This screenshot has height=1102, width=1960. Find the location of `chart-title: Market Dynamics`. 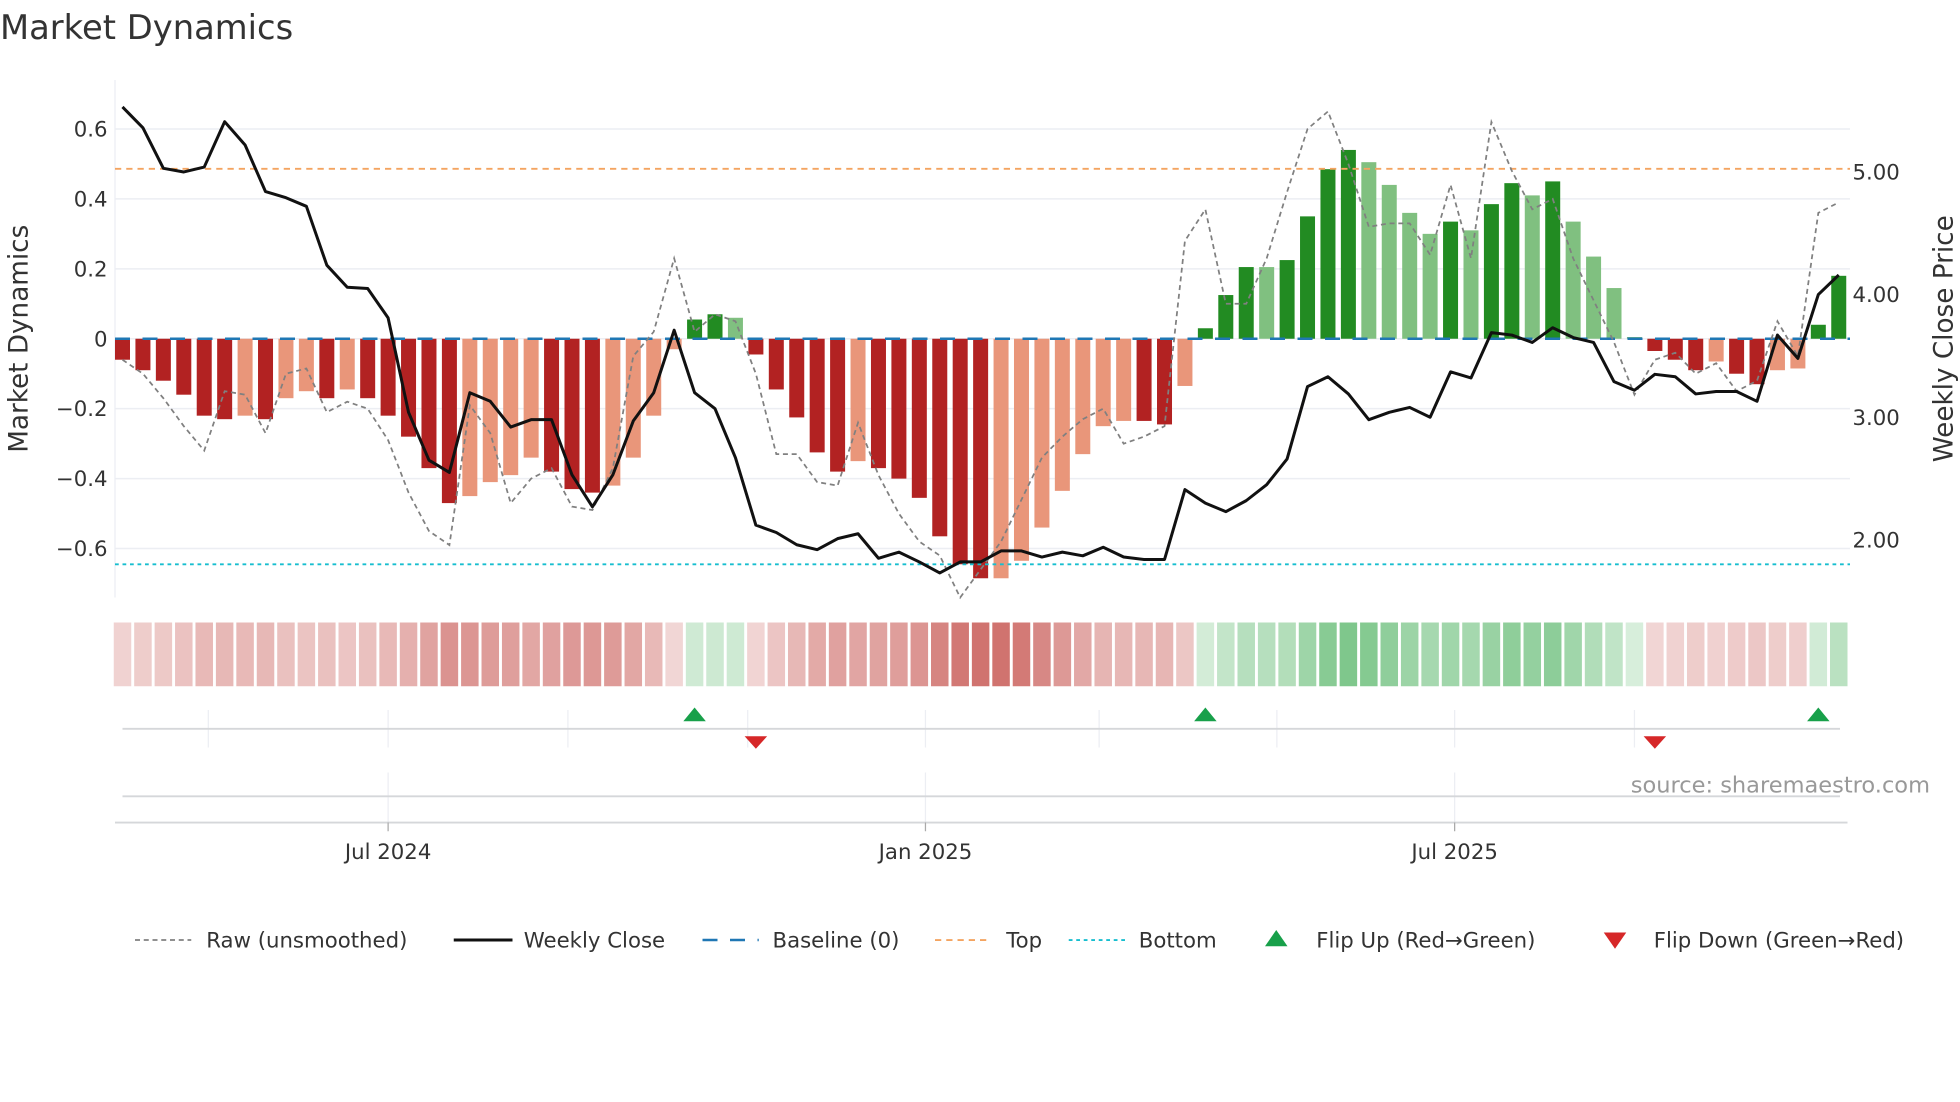

chart-title: Market Dynamics is located at coordinates (146, 27).